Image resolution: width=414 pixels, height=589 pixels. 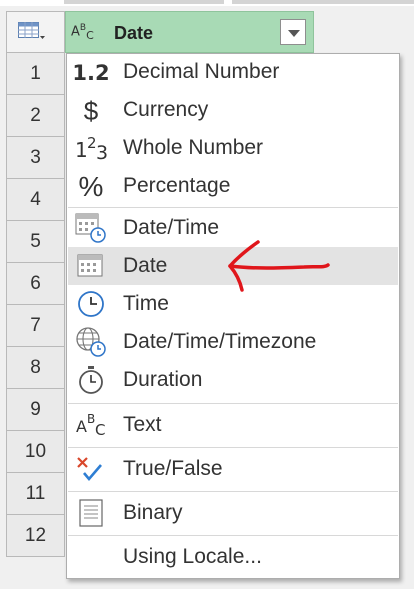 What do you see at coordinates (35, 536) in the screenshot?
I see `row-number: 12` at bounding box center [35, 536].